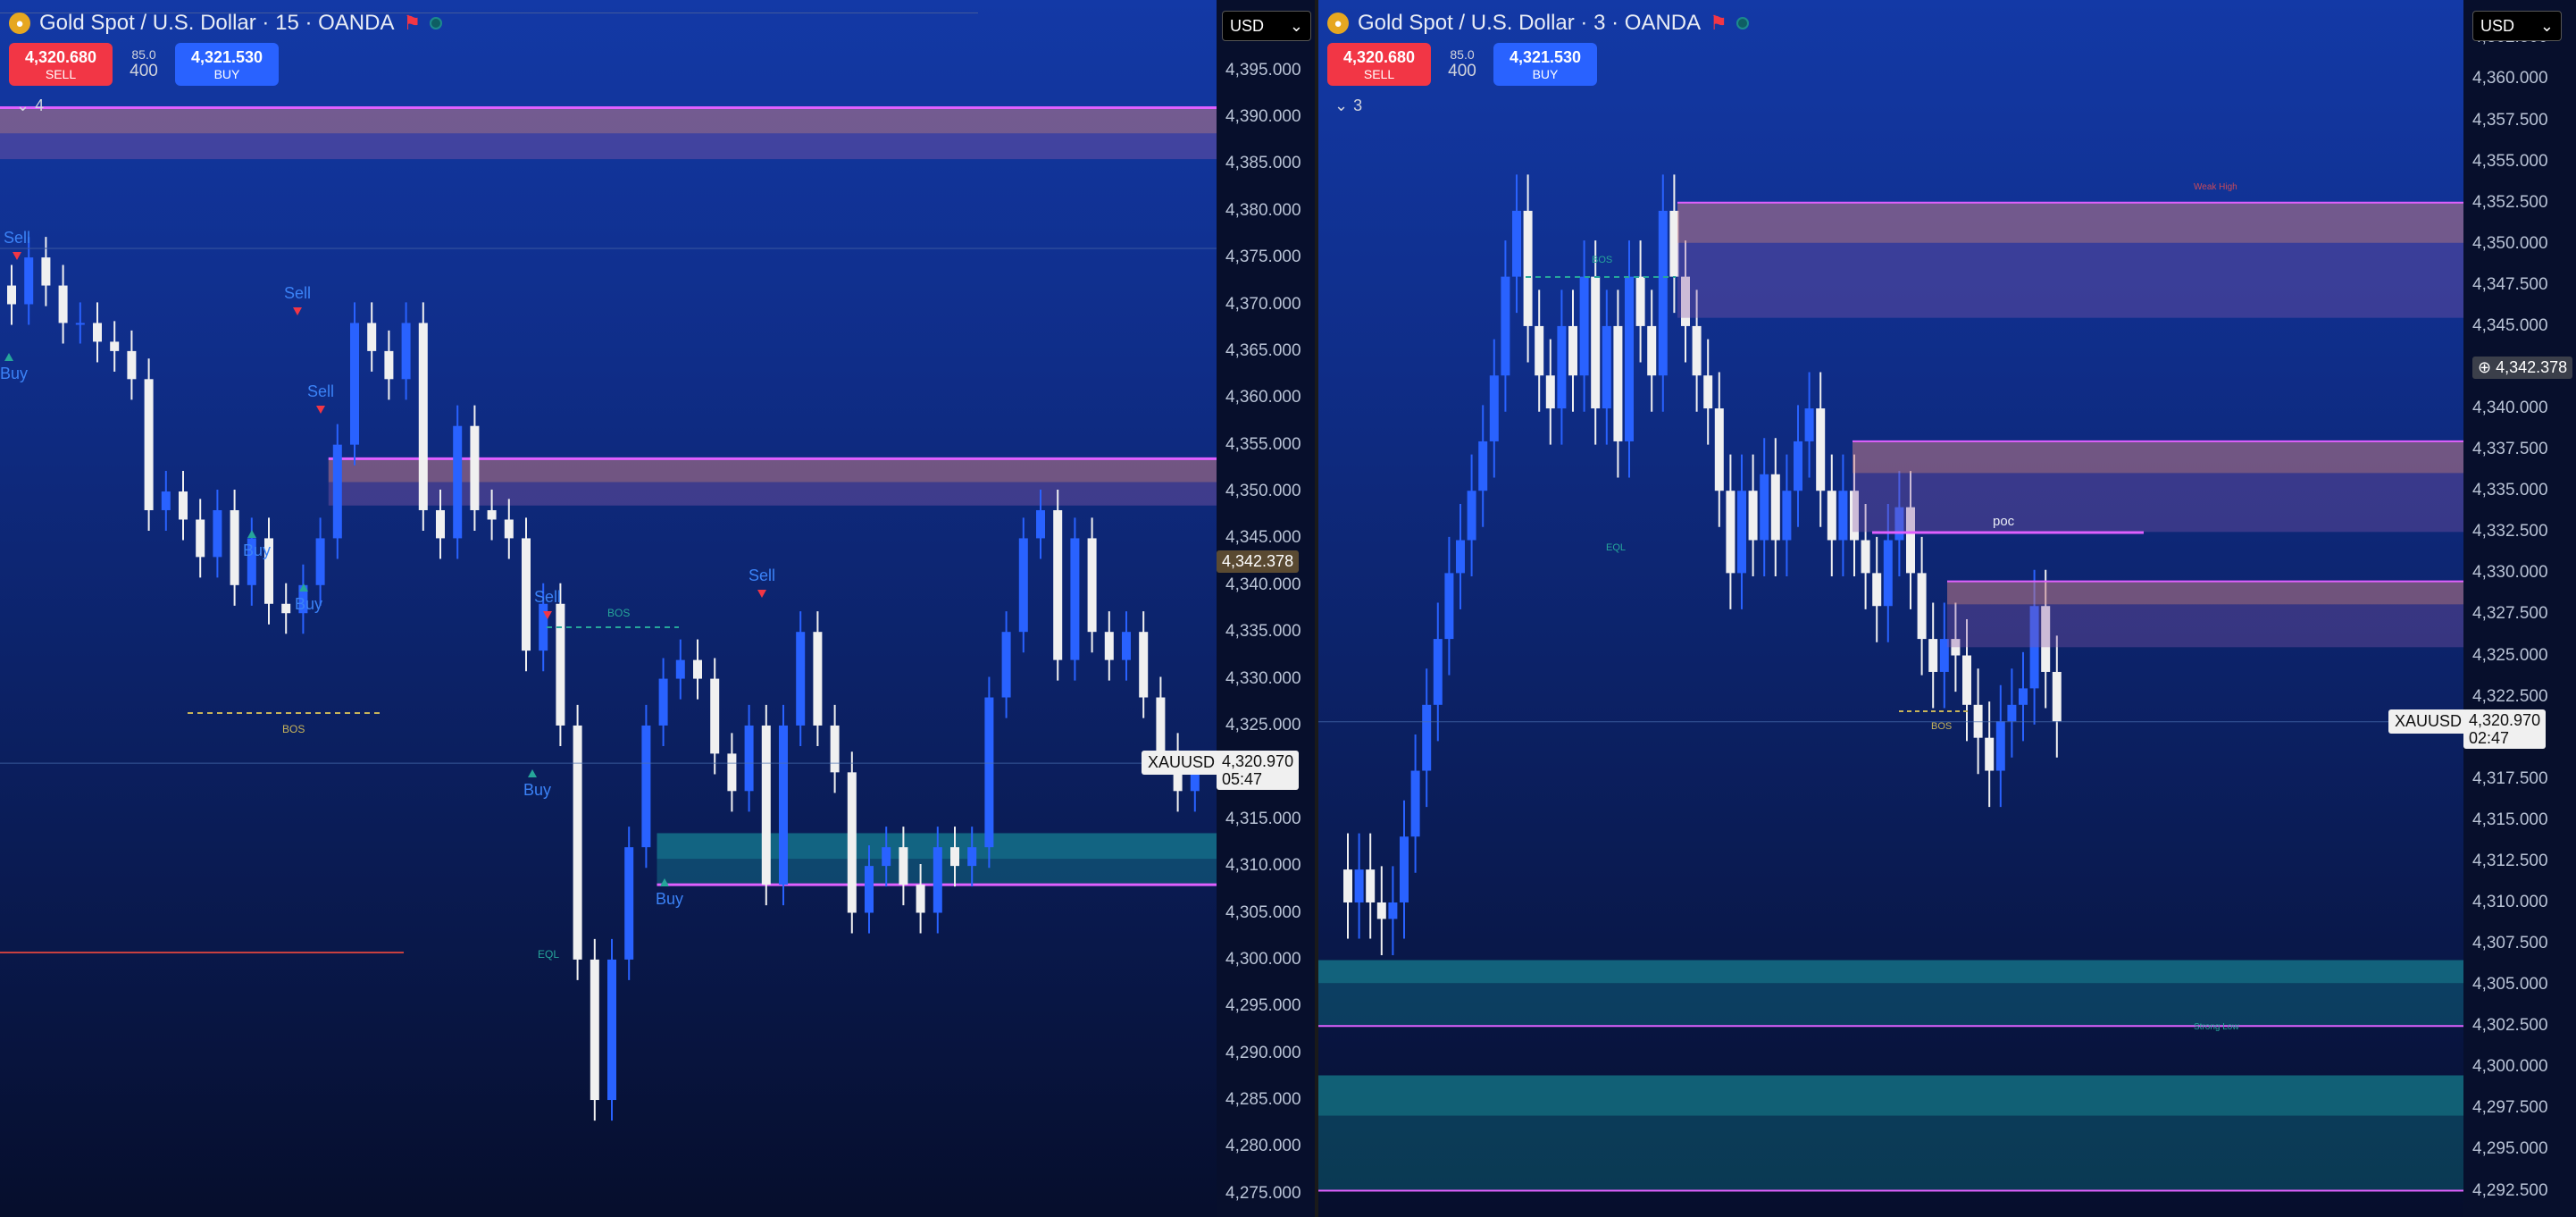 The height and width of the screenshot is (1217, 2576). What do you see at coordinates (2510, 1108) in the screenshot?
I see `axis-tick-label: 4,297.500` at bounding box center [2510, 1108].